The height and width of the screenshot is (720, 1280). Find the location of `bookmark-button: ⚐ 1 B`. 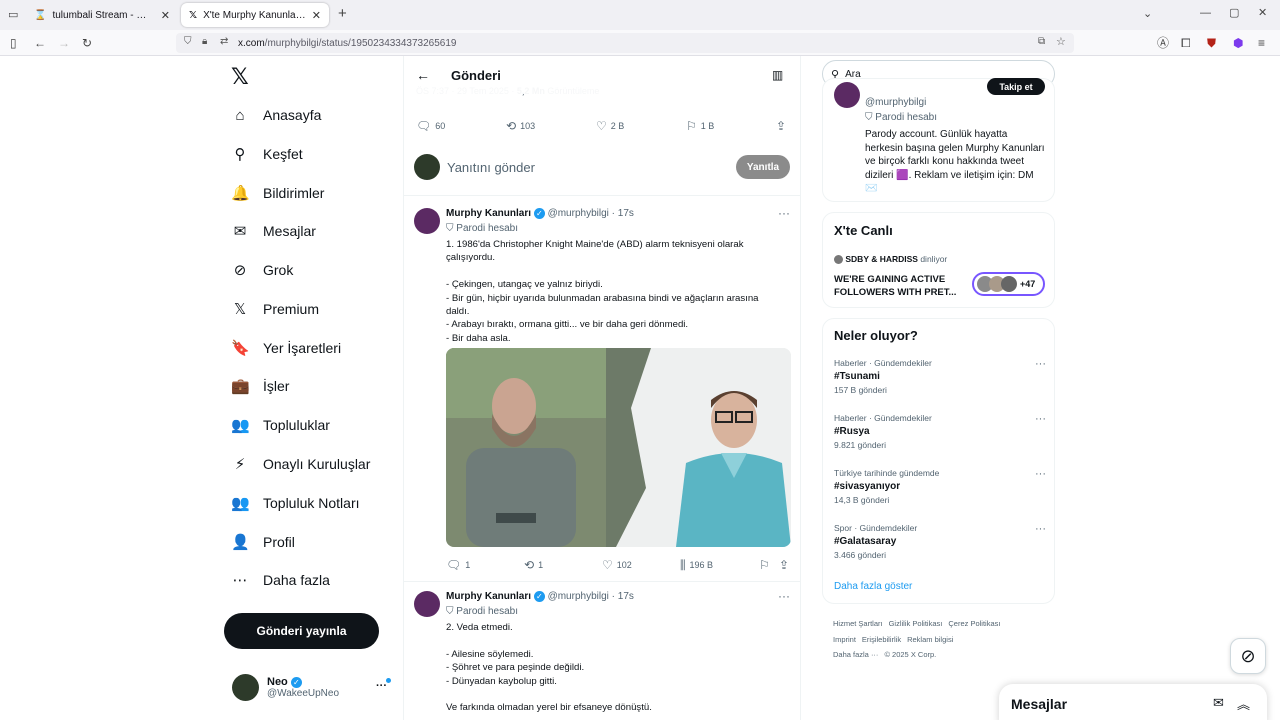

bookmark-button: ⚐ 1 B is located at coordinates (700, 126).